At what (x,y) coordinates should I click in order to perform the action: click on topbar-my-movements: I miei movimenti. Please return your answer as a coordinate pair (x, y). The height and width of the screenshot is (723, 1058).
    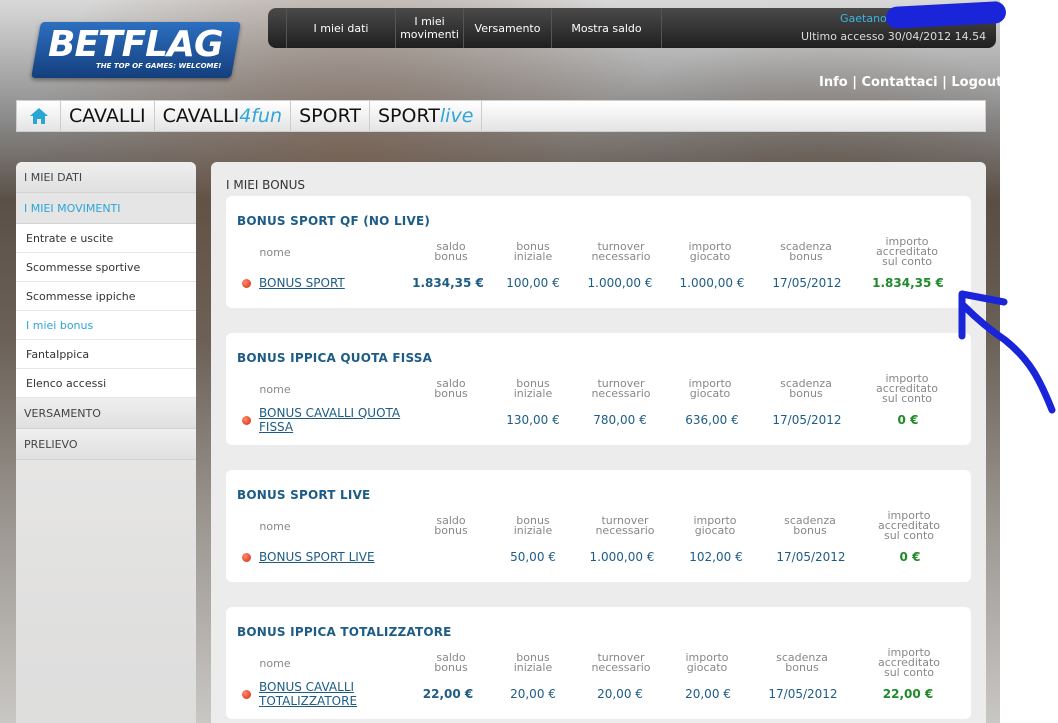
    Looking at the image, I should click on (430, 28).